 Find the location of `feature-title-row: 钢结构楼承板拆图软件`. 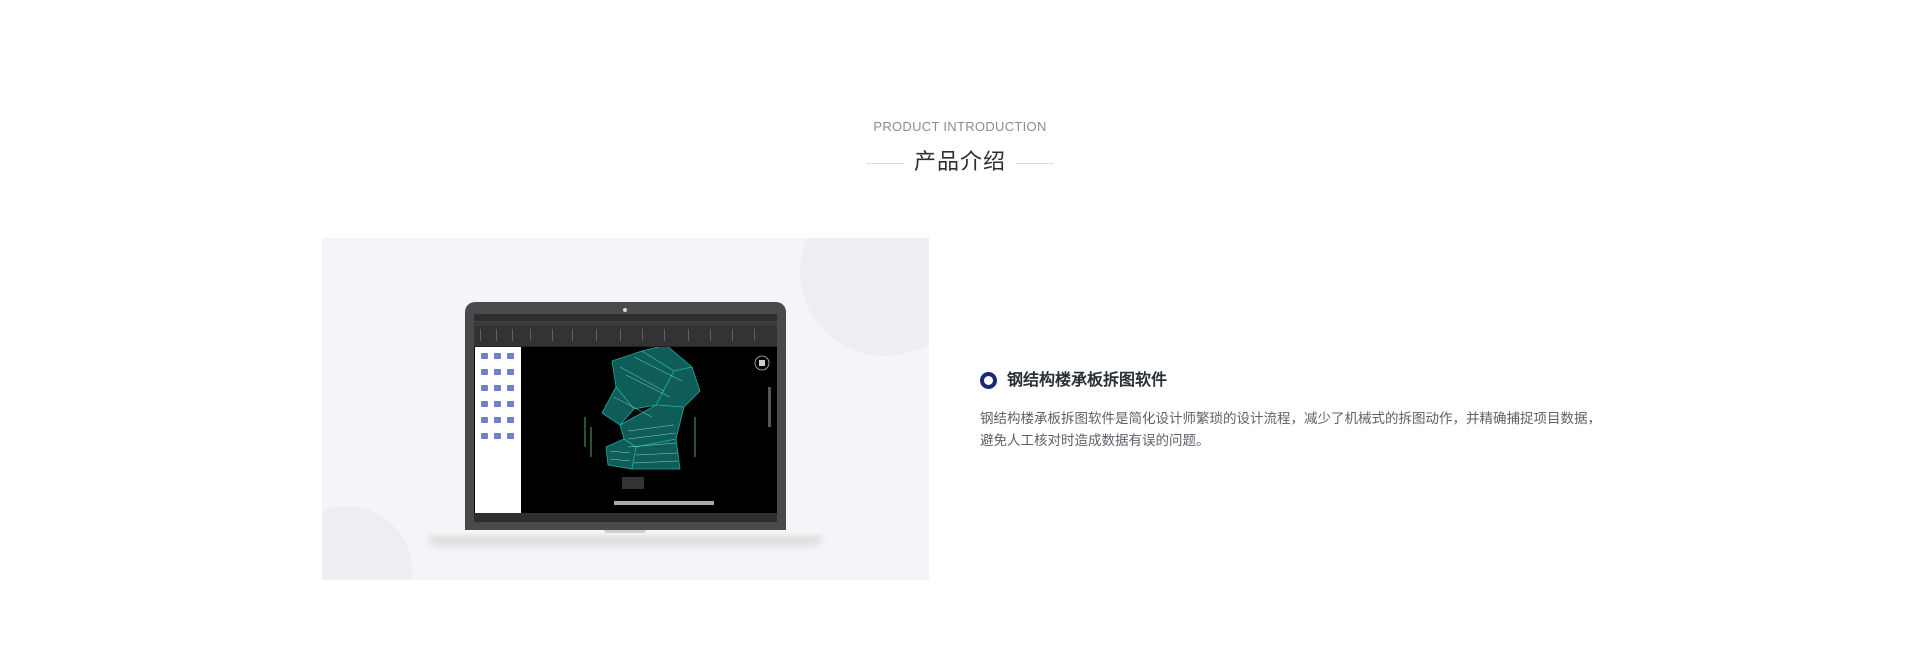

feature-title-row: 钢结构楼承板拆图软件 is located at coordinates (1295, 380).